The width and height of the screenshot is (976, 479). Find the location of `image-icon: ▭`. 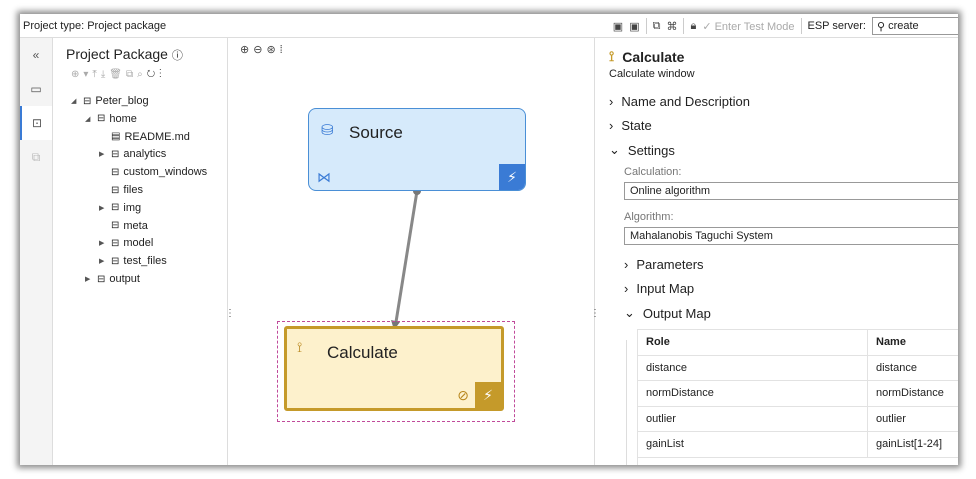

image-icon: ▭ is located at coordinates (36, 89).